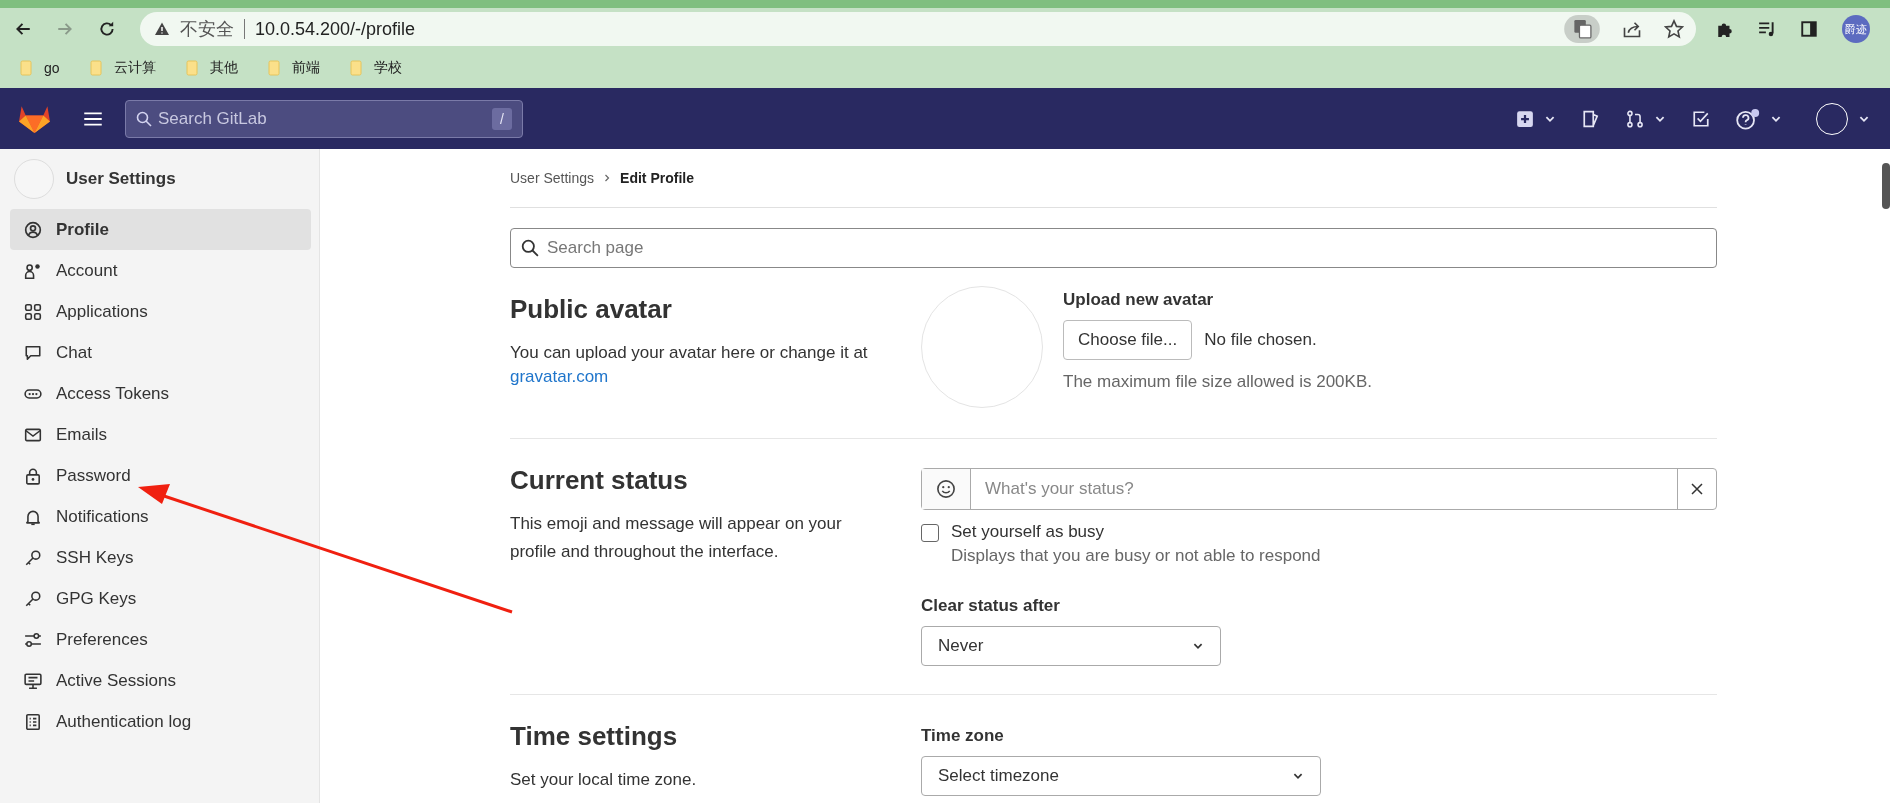 The height and width of the screenshot is (803, 1890). What do you see at coordinates (1635, 118) in the screenshot?
I see `merge-request-icon` at bounding box center [1635, 118].